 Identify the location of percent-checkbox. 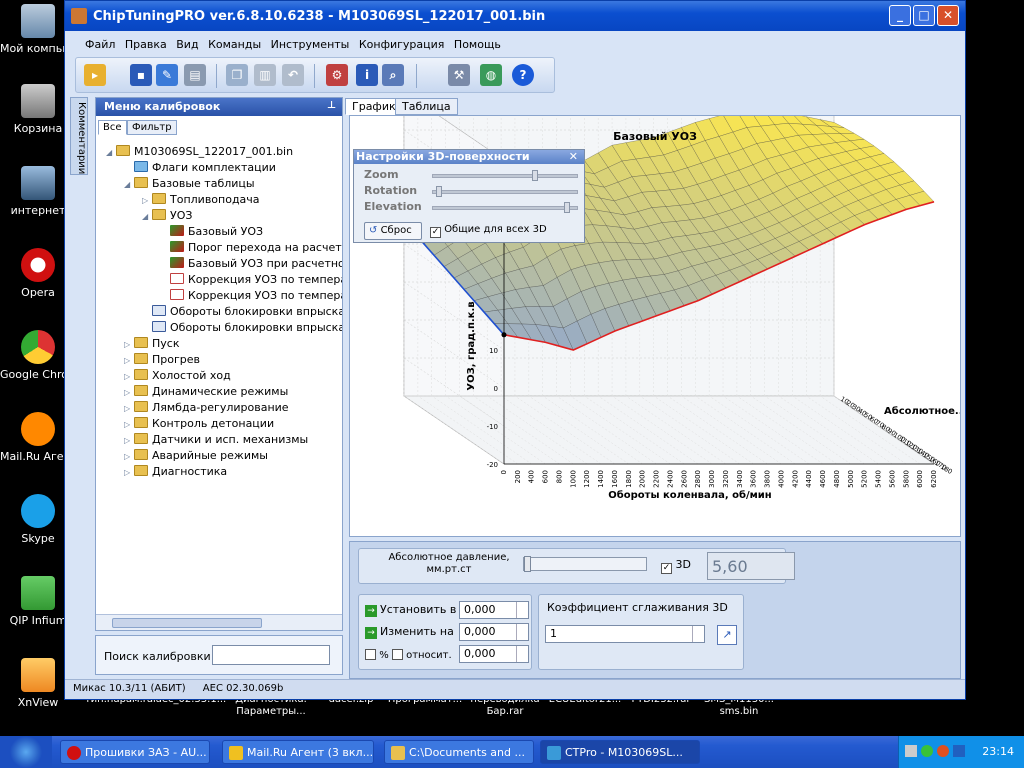
(370, 654).